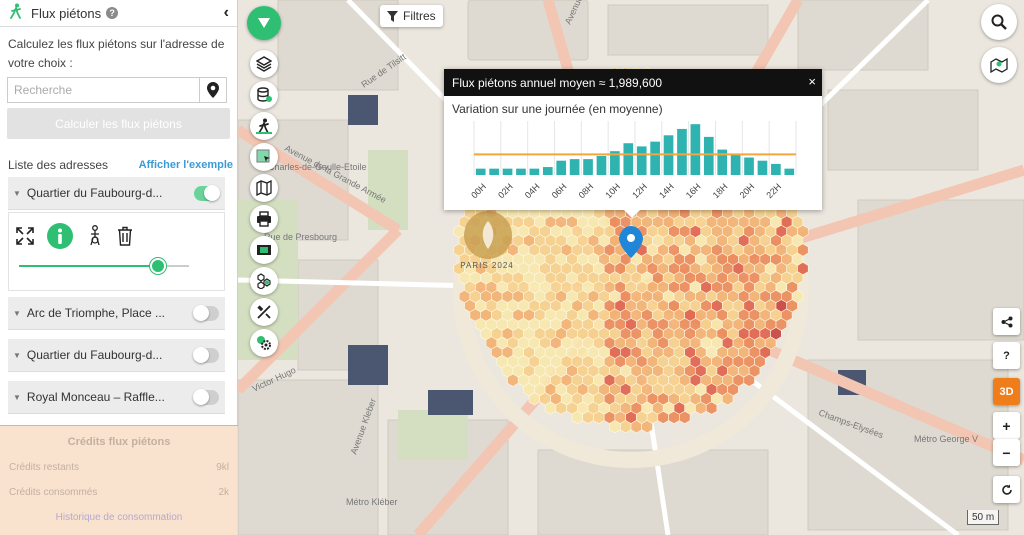 Image resolution: width=1024 pixels, height=535 pixels. I want to click on map-pin-icon, so click(213, 90).